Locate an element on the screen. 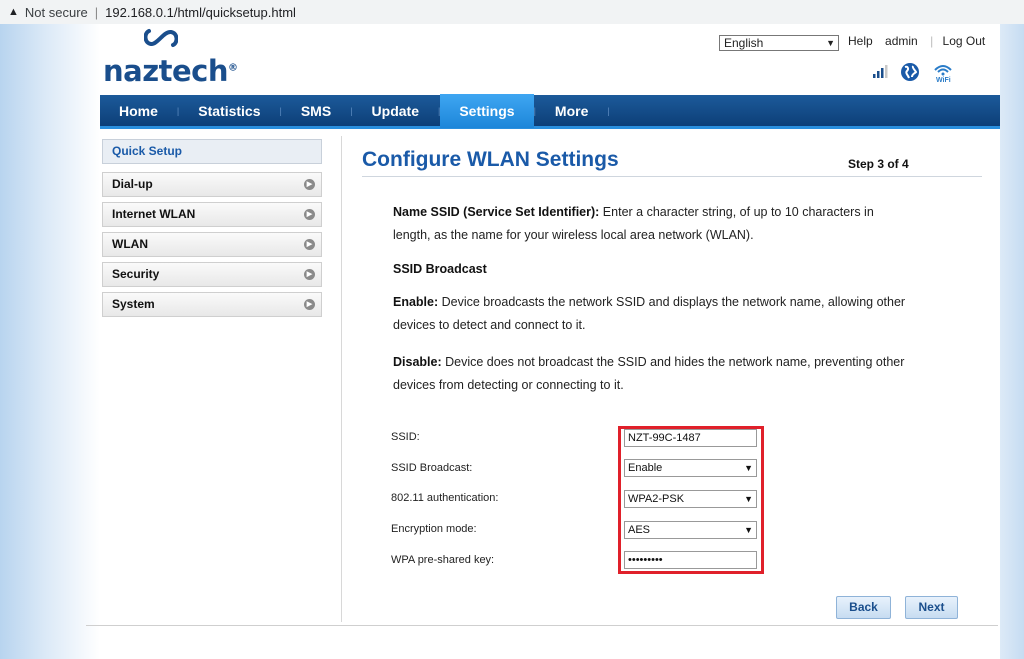  ssid-input: NZT-99C-1487 is located at coordinates (690, 438).